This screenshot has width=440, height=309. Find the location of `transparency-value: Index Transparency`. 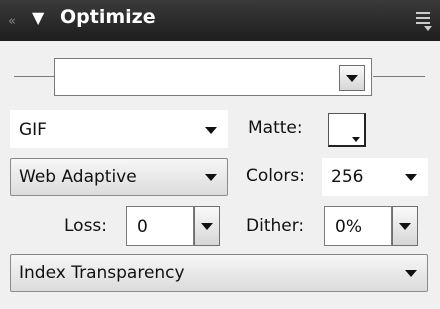

transparency-value: Index Transparency is located at coordinates (102, 273).